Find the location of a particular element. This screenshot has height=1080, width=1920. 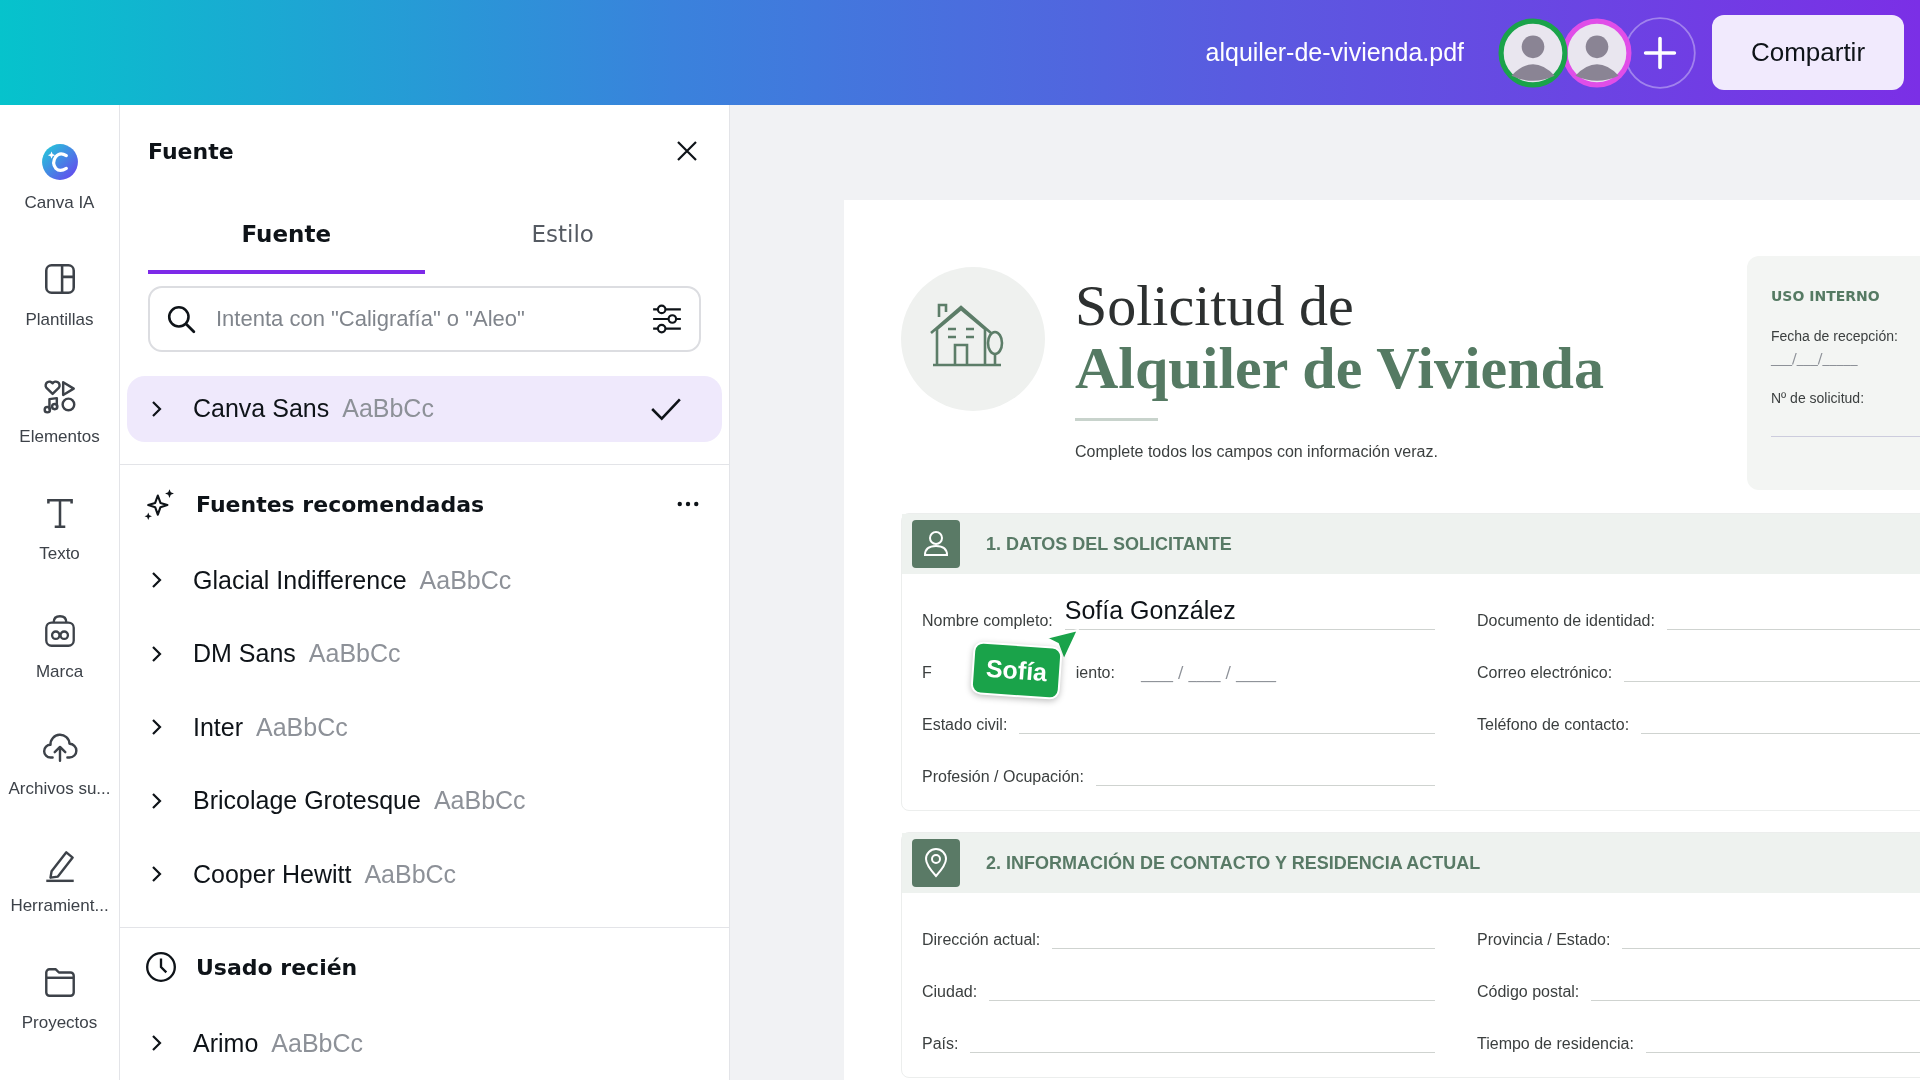

clock-icon is located at coordinates (161, 967).